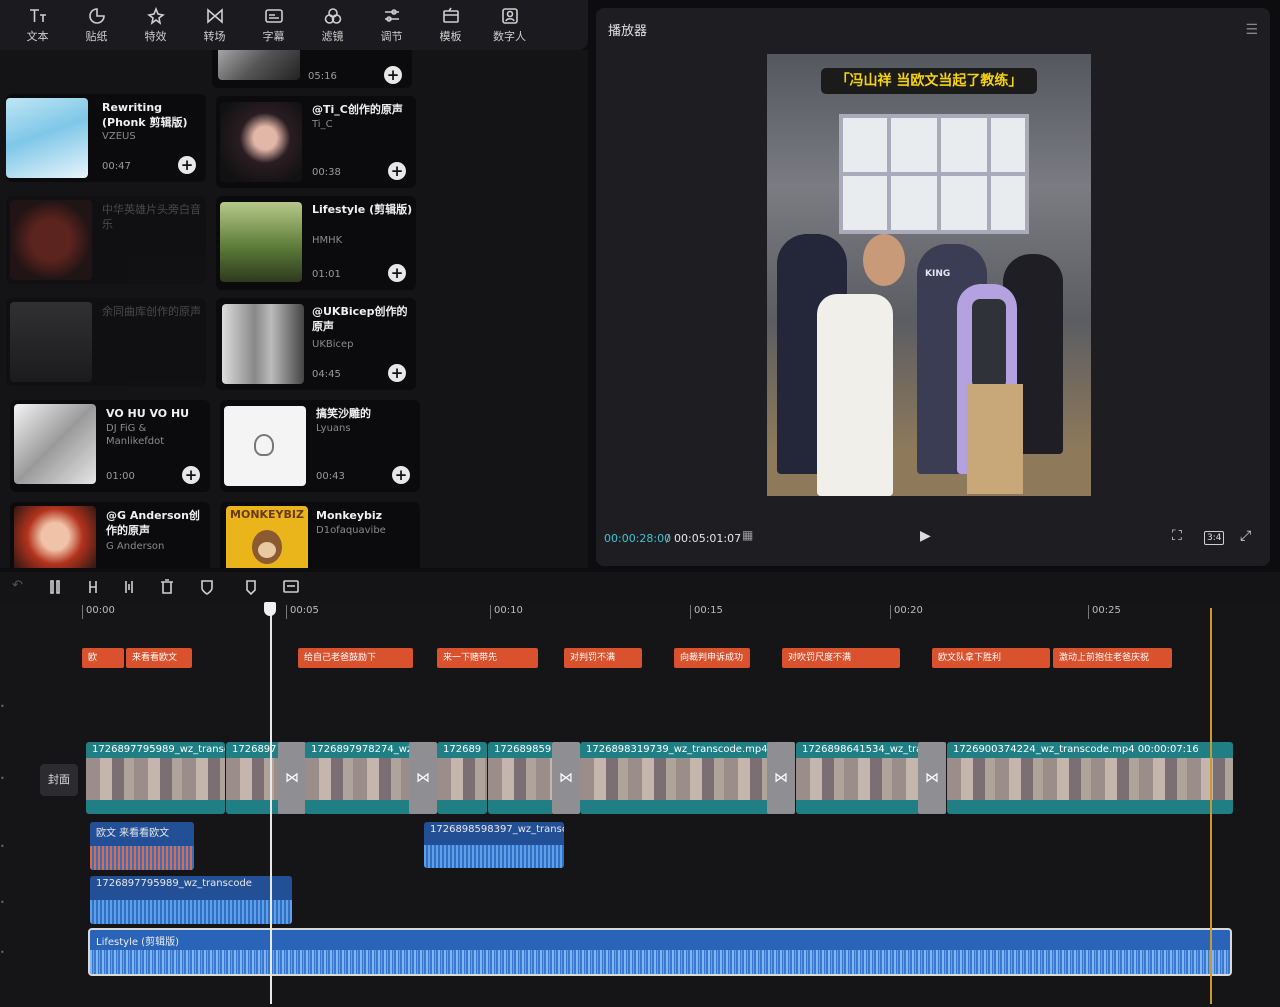 The width and height of the screenshot is (1280, 1007). I want to click on ruler-tick: 00:10, so click(506, 612).